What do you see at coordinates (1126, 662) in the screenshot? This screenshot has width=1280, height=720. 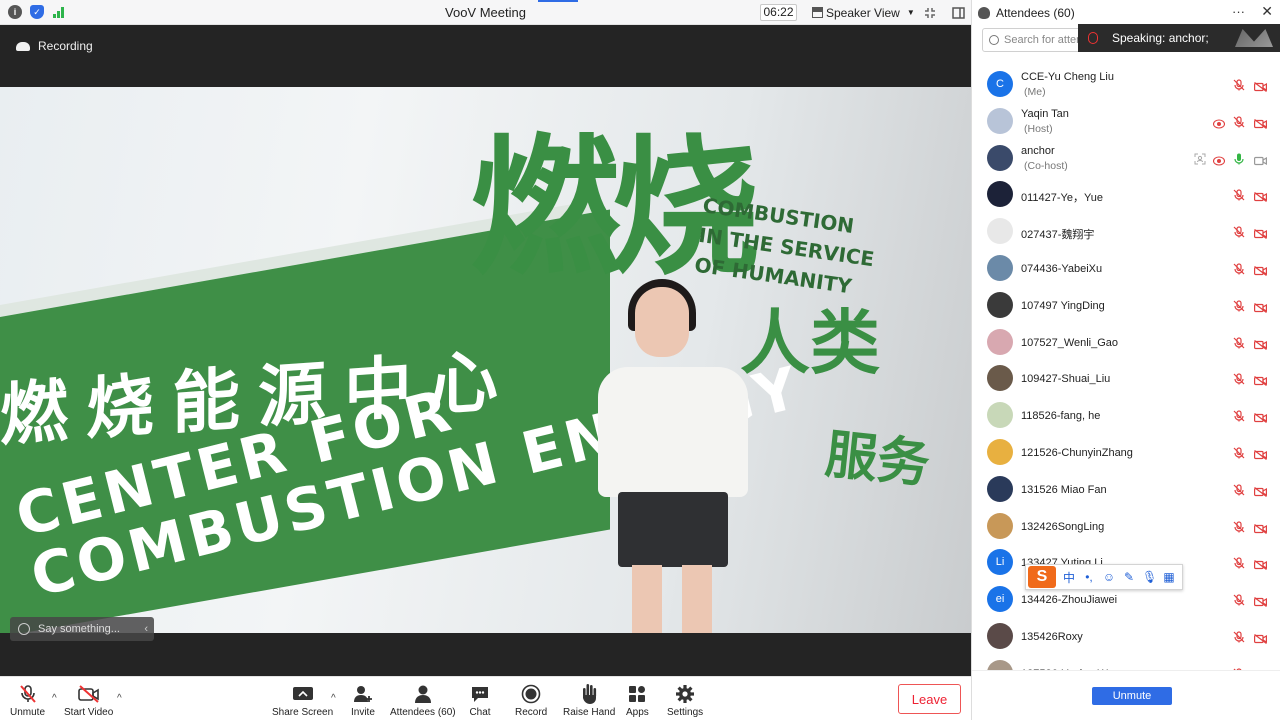 I see `attendee-row: 137526-Yuxing Wu` at bounding box center [1126, 662].